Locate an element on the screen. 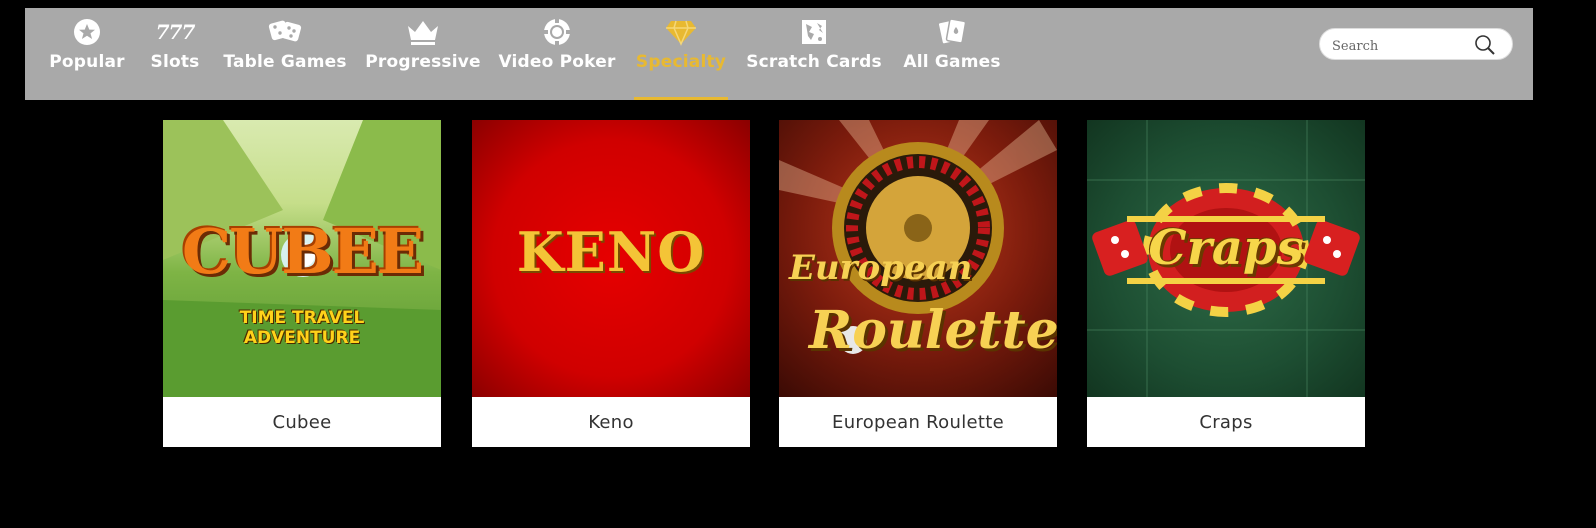 The height and width of the screenshot is (528, 1596). game-card-cubee: CUBEE TIME TRAVEL ADVENTURE Cubee is located at coordinates (302, 283).